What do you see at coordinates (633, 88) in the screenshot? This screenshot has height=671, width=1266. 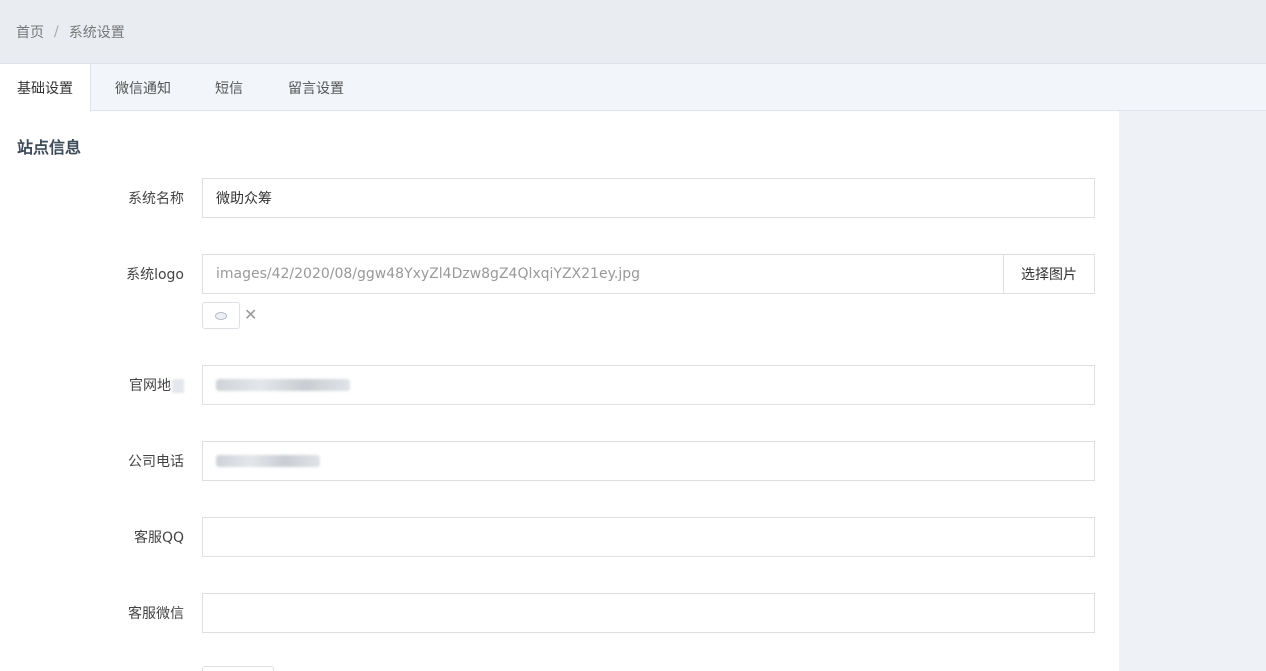 I see `settings-tabs: 基础设置 微信通知 短信 留言设置` at bounding box center [633, 88].